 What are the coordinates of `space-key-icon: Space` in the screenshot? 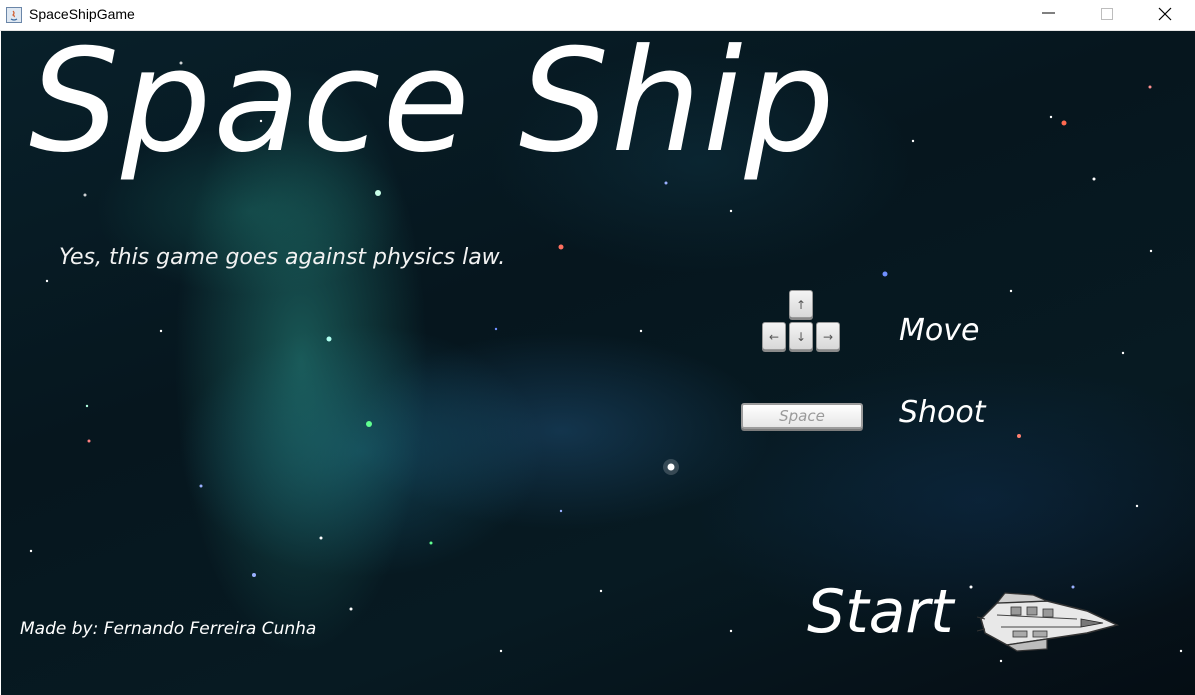 It's located at (802, 416).